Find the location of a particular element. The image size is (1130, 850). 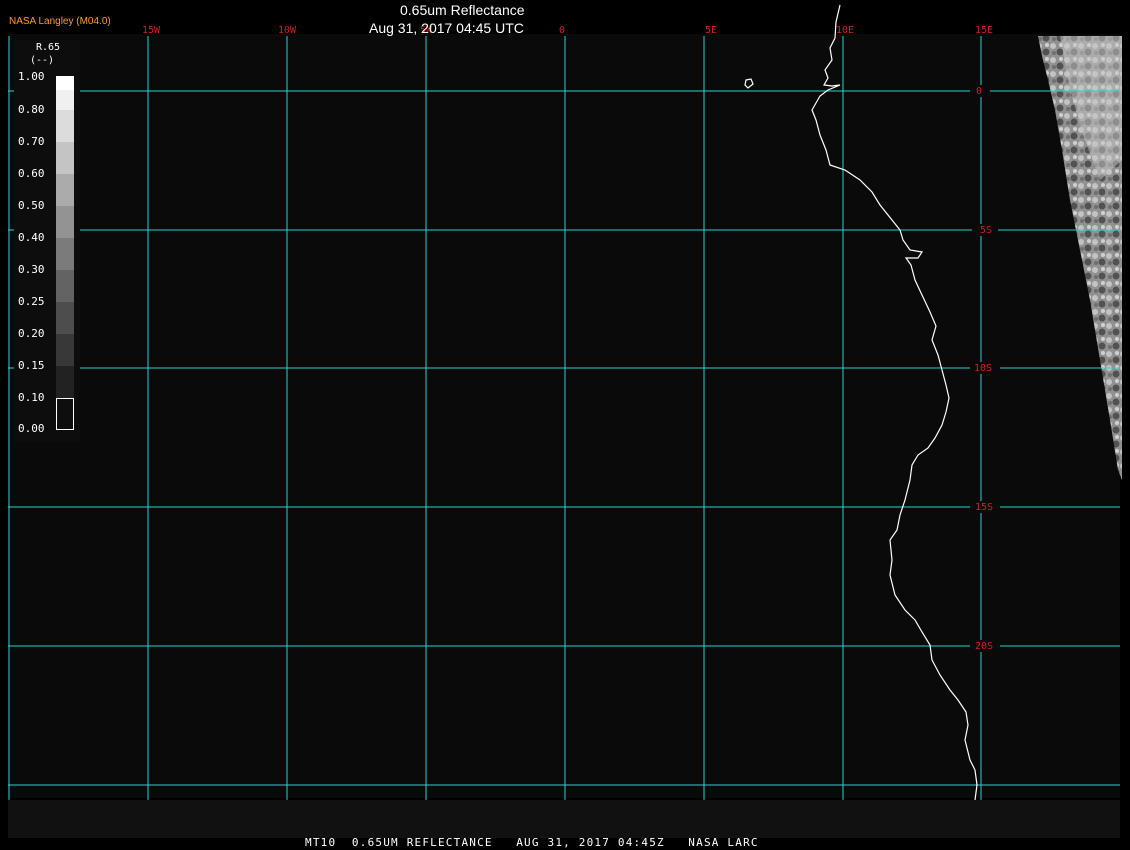

page-title: 0.65um Reflectance is located at coordinates (462, 10).